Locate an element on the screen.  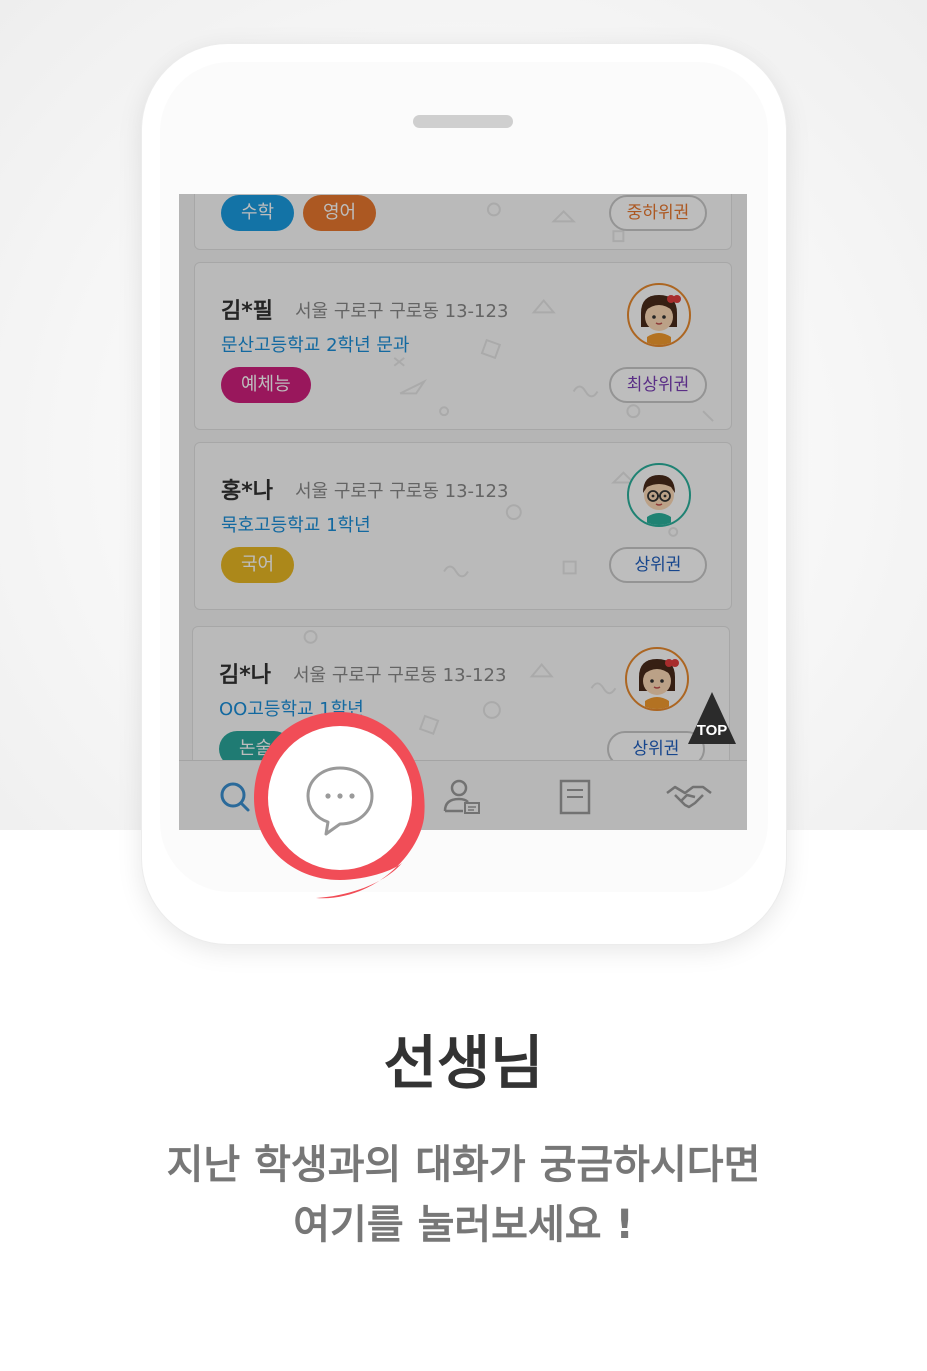
description-line: 지난 학생과의 대화가 궁금하시다면 is located at coordinates (463, 1165).